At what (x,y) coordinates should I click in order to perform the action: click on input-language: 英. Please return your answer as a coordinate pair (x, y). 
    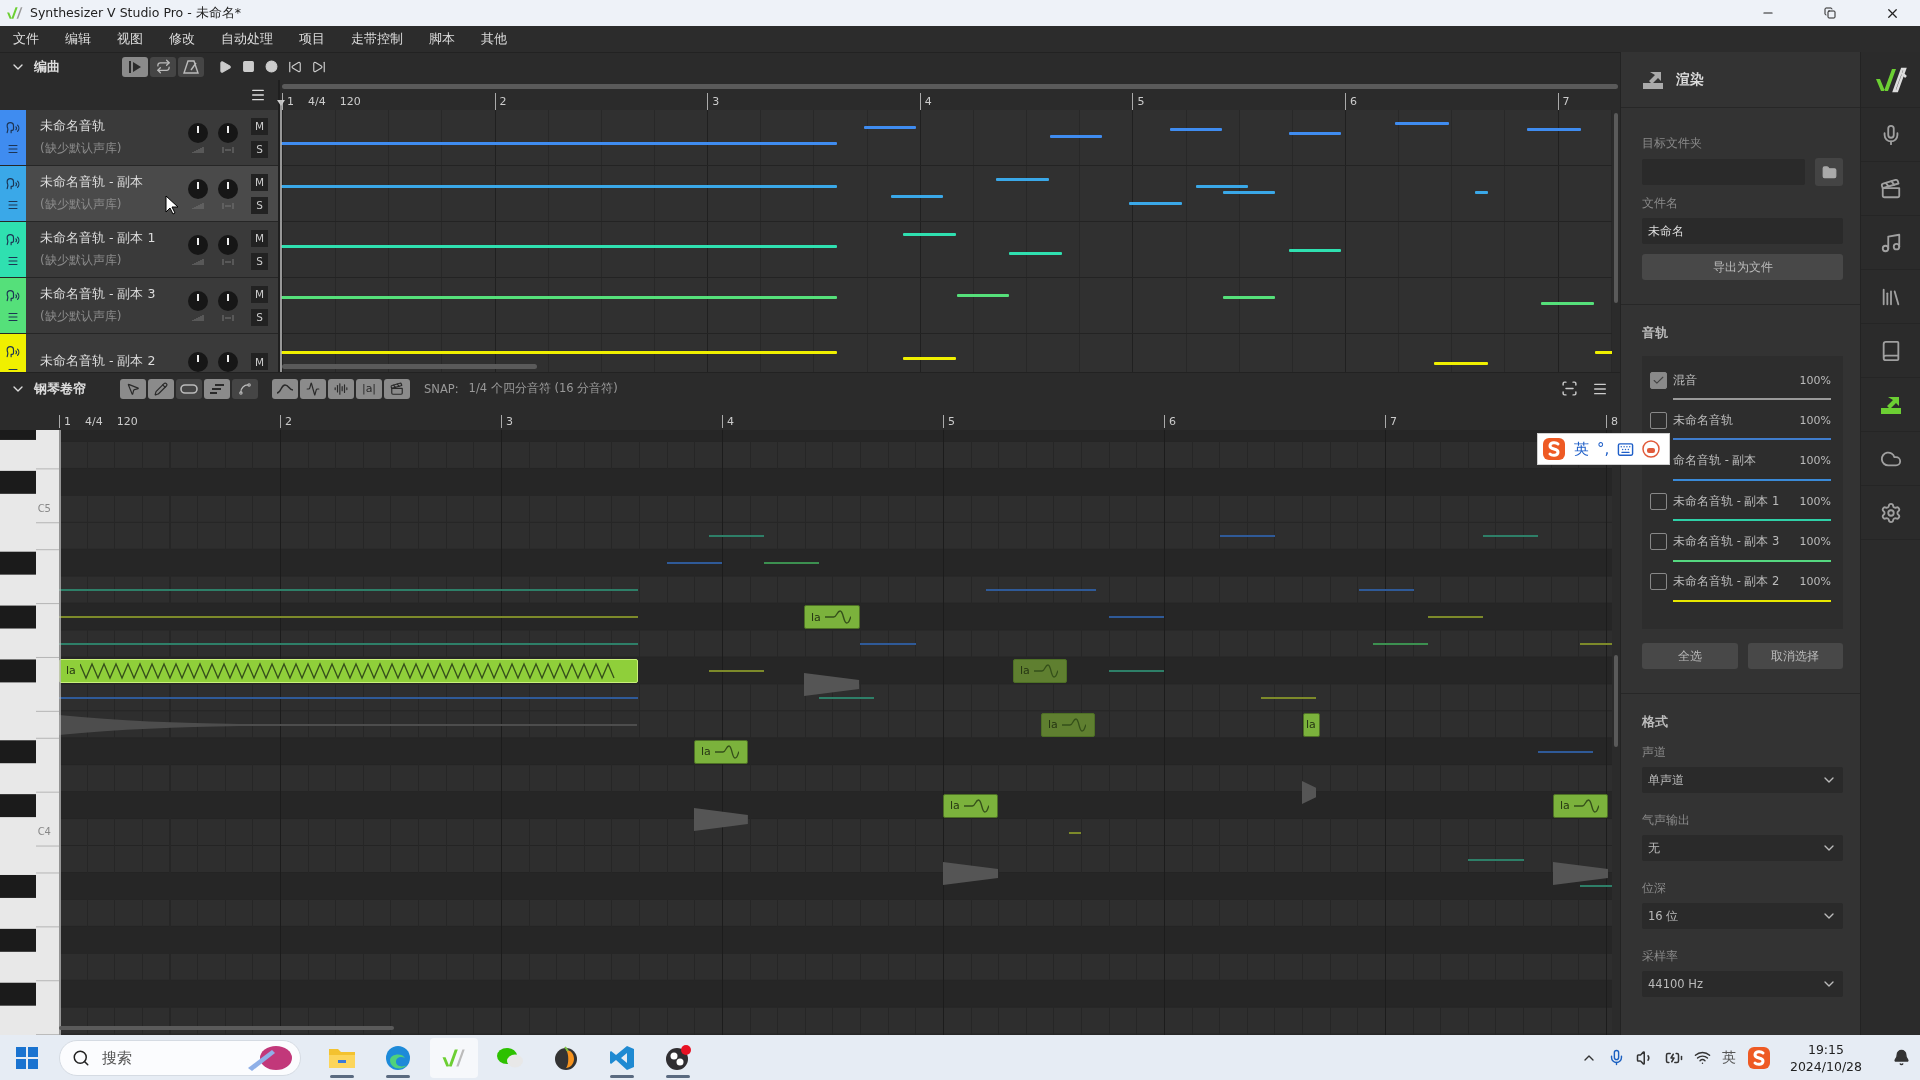
    Looking at the image, I should click on (1728, 1057).